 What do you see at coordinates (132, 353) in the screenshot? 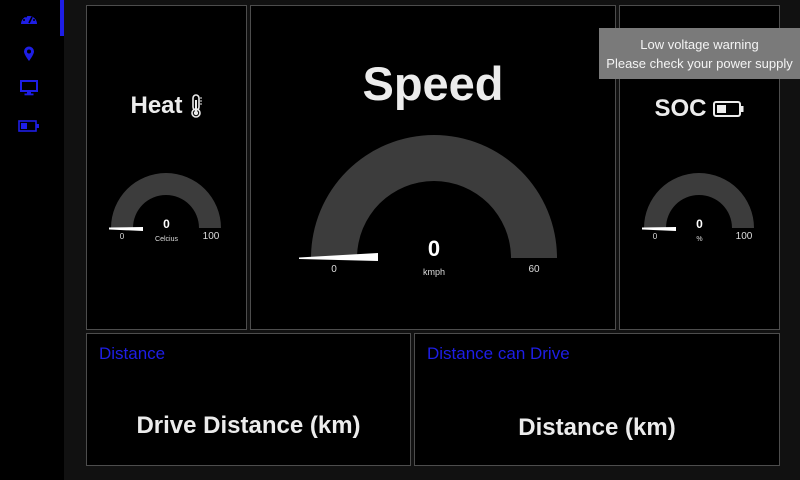
I see `distance-label: Distance` at bounding box center [132, 353].